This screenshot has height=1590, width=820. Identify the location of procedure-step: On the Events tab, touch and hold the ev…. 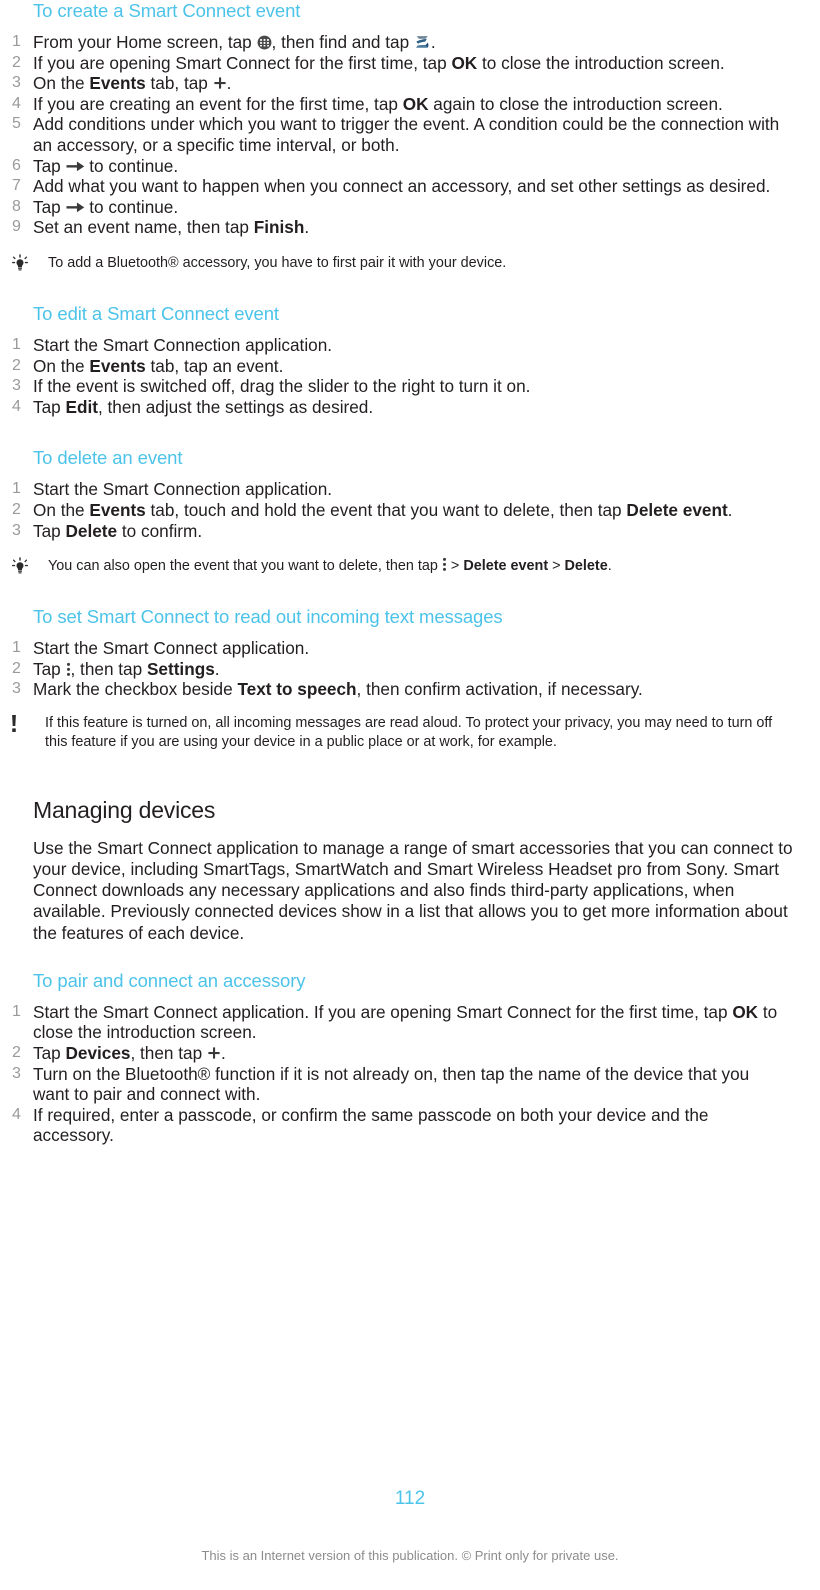
(410, 510).